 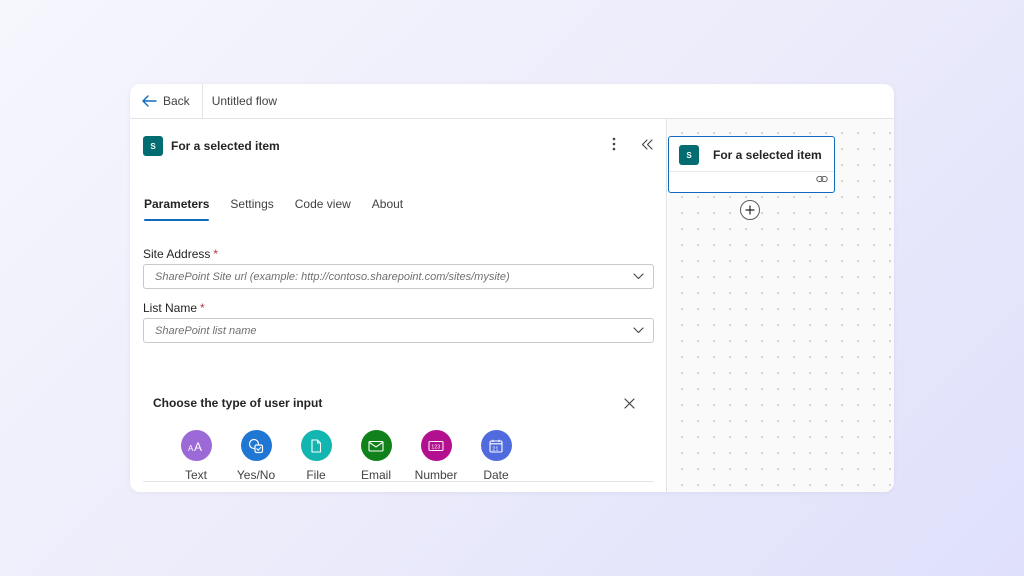 What do you see at coordinates (398, 481) in the screenshot?
I see `panel-divider` at bounding box center [398, 481].